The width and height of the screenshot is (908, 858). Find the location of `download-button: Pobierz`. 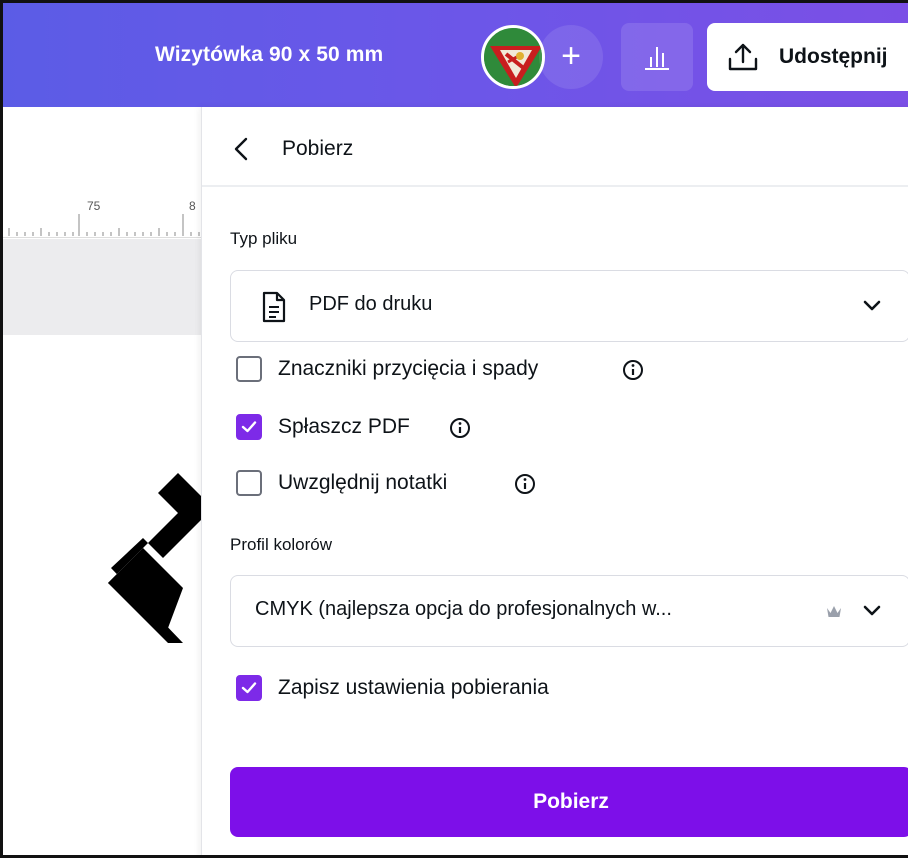

download-button: Pobierz is located at coordinates (569, 802).